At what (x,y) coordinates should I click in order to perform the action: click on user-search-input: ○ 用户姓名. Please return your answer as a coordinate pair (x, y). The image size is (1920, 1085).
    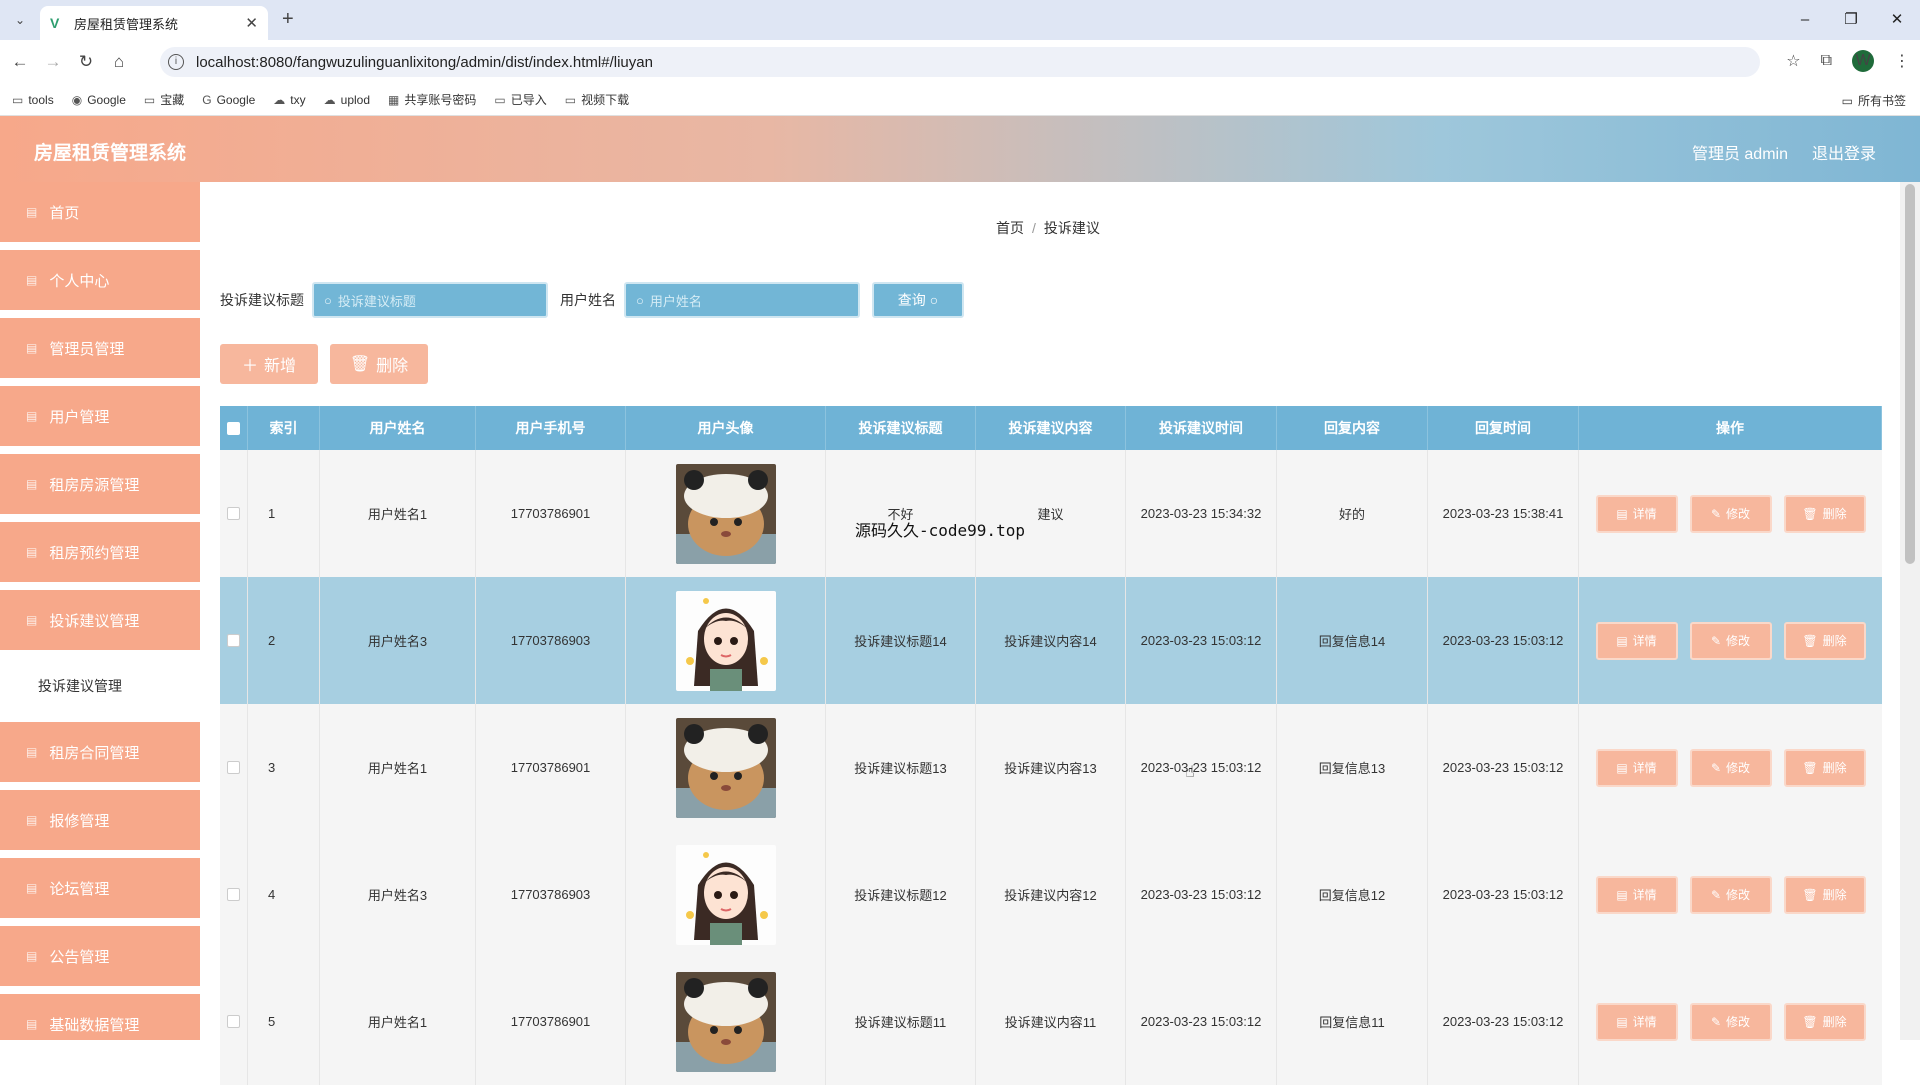
    Looking at the image, I should click on (742, 300).